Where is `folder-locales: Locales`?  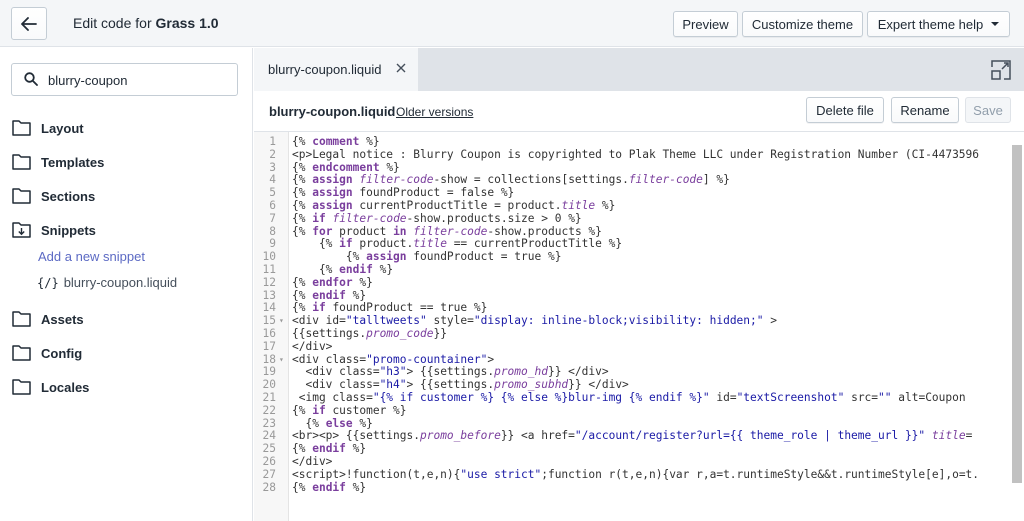
folder-locales: Locales is located at coordinates (50, 387).